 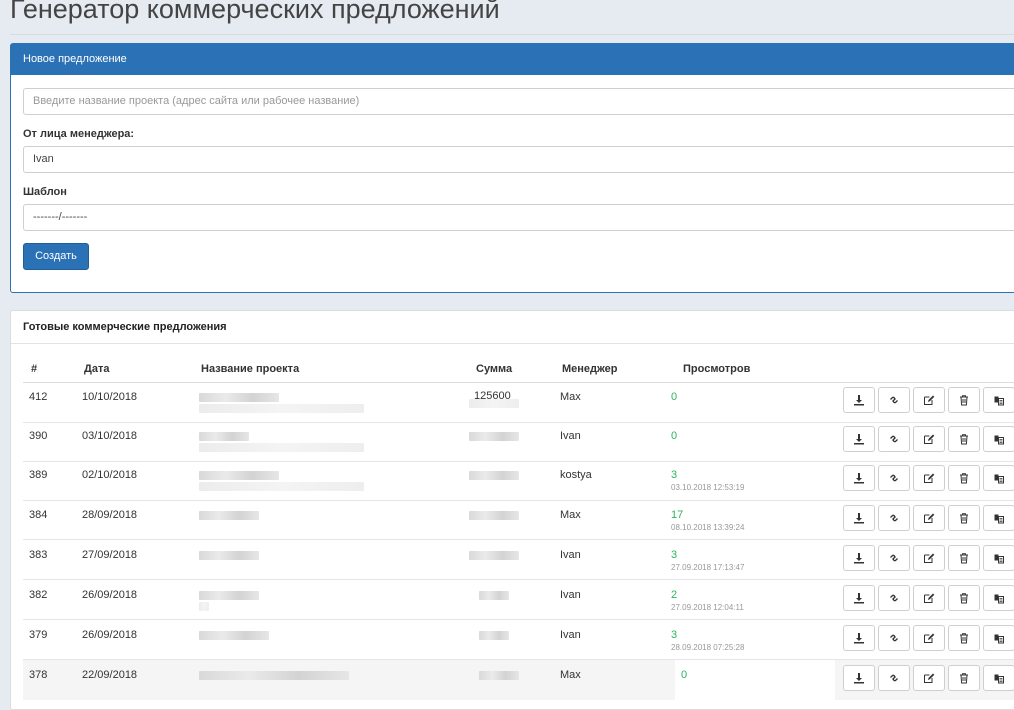 I want to click on manager-select: Ivan, so click(x=518, y=159).